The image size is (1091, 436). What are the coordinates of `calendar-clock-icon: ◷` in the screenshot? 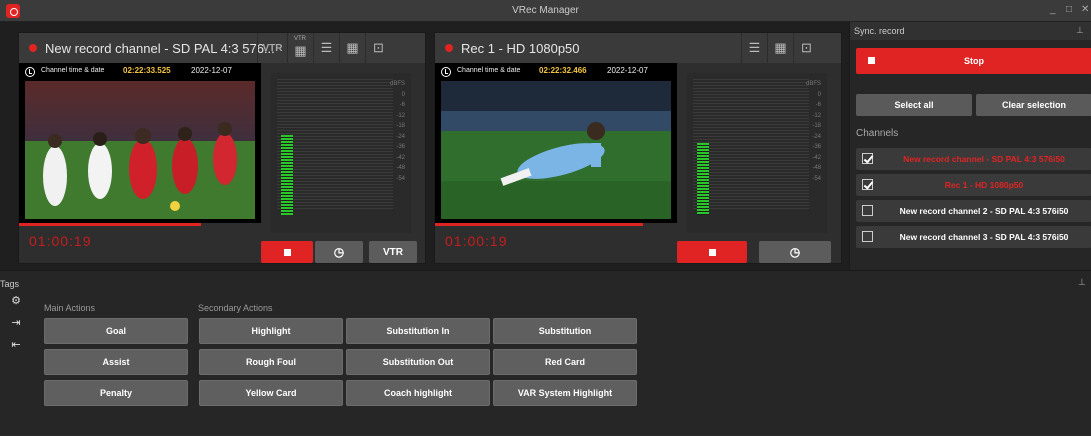 It's located at (795, 252).